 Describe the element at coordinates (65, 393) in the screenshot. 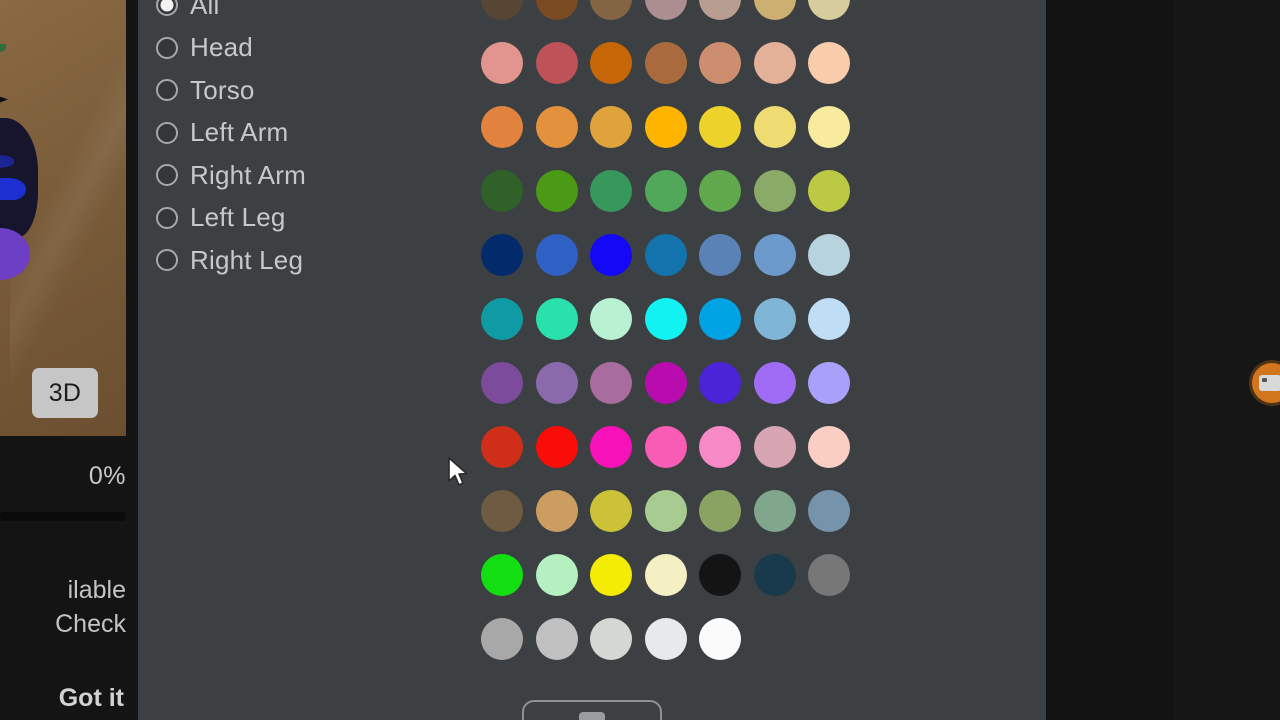

I see `view-toggle-3d-button: 3D` at that location.